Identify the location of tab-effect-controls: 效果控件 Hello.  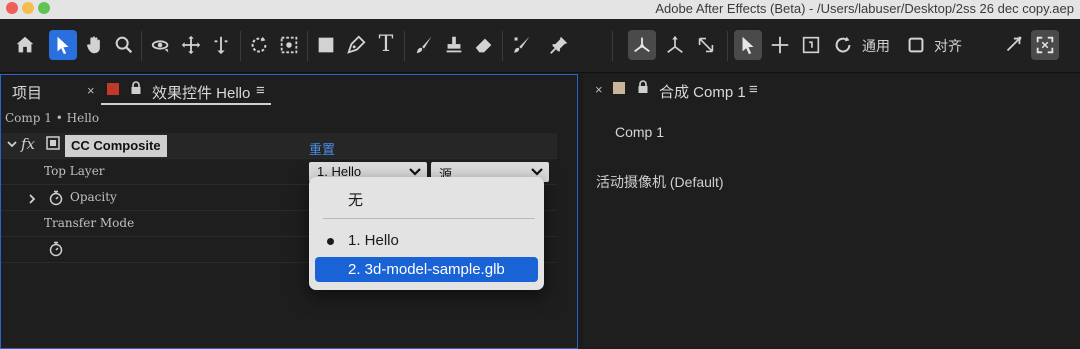
(201, 92).